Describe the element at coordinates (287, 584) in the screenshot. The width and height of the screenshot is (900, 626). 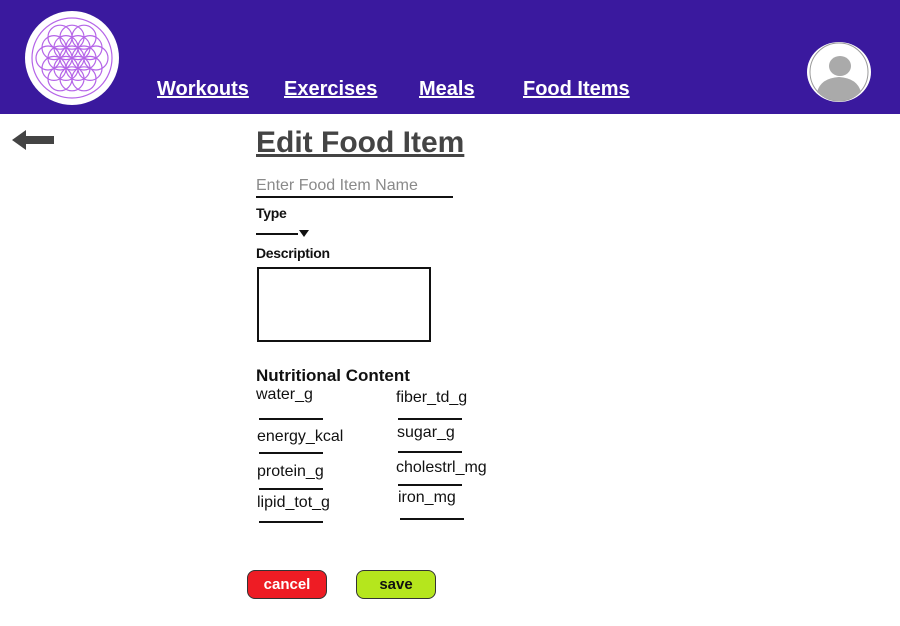
I see `cancel-button: cancel` at that location.